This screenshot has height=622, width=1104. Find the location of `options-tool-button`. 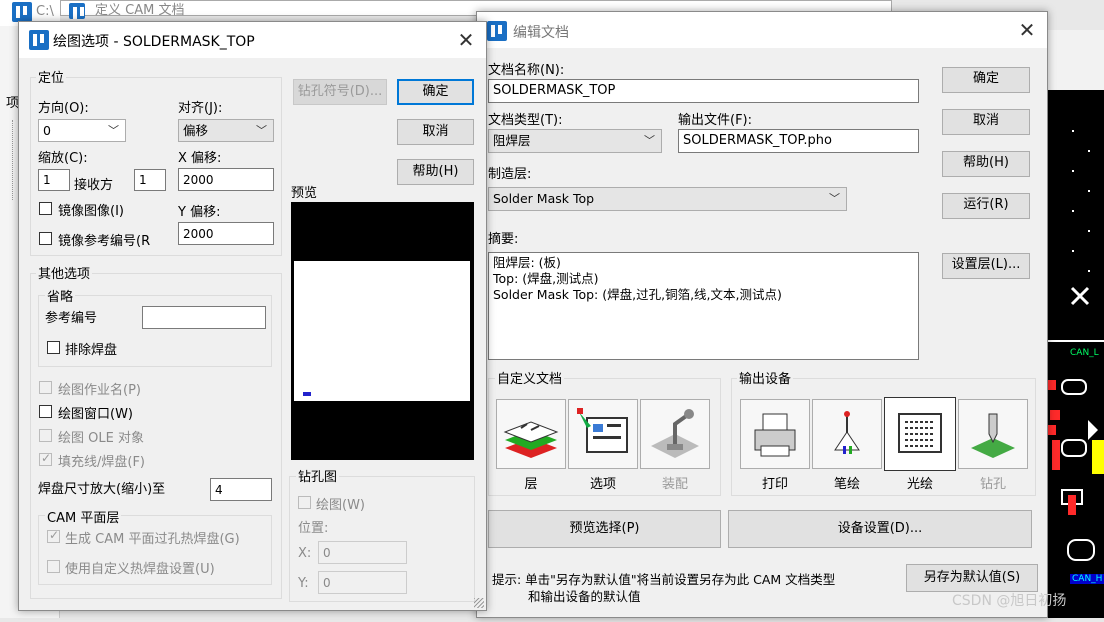

options-tool-button is located at coordinates (603, 434).